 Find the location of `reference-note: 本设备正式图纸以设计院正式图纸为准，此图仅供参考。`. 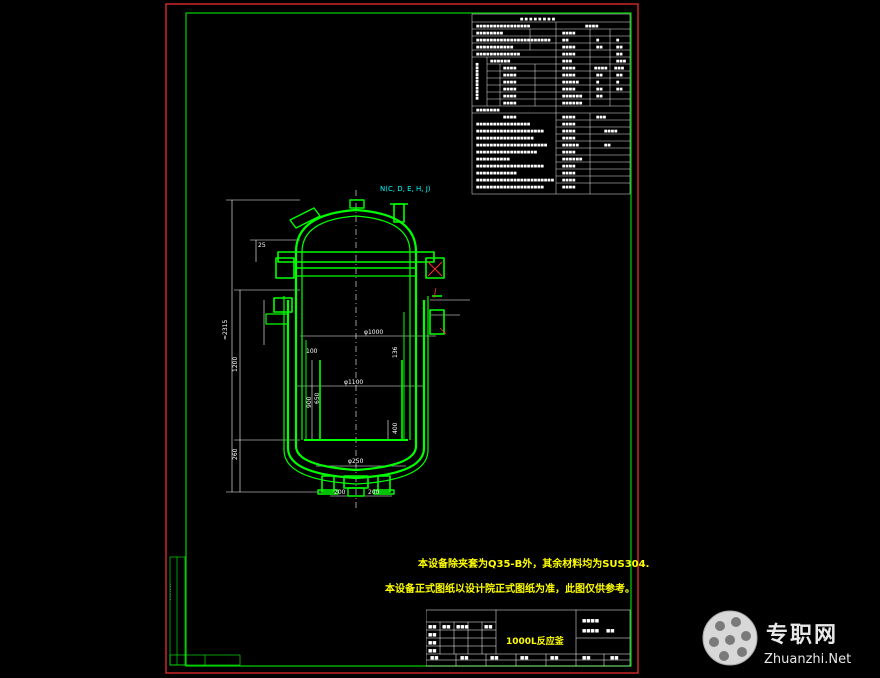

reference-note: 本设备正式图纸以设计院正式图纸为准，此图仅供参考。 is located at coordinates (510, 589).